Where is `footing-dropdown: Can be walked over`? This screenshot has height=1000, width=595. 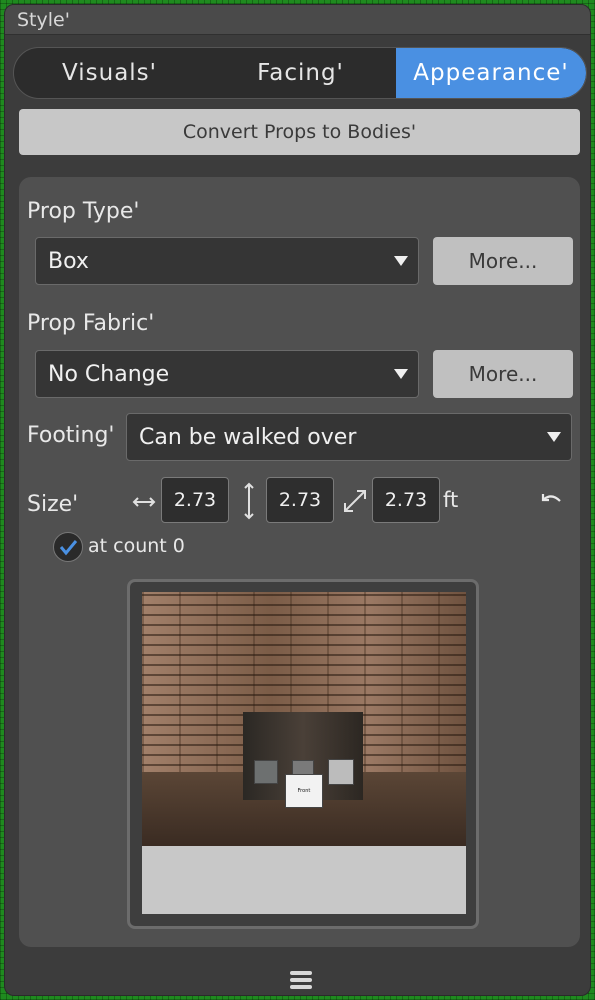 footing-dropdown: Can be walked over is located at coordinates (349, 437).